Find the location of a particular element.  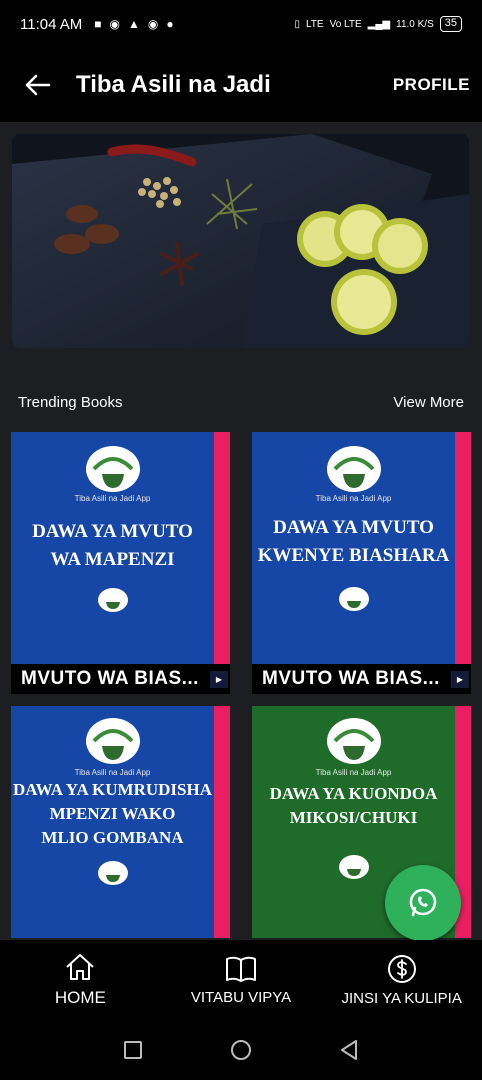

bottom-nav: HOME VITABU VIPYA JINSI YA KULIPIA is located at coordinates (241, 980).